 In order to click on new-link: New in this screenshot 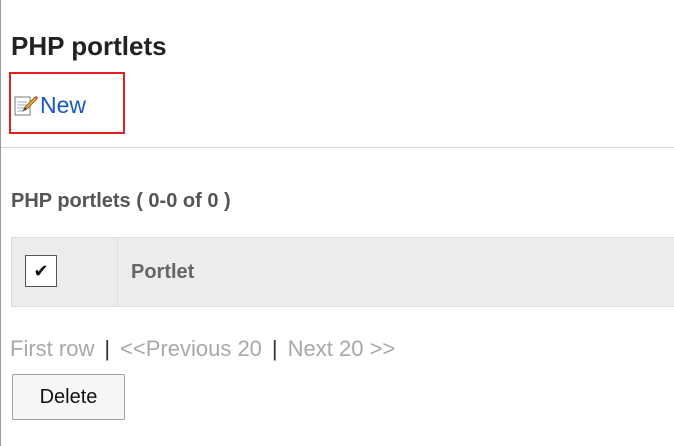, I will do `click(50, 105)`.